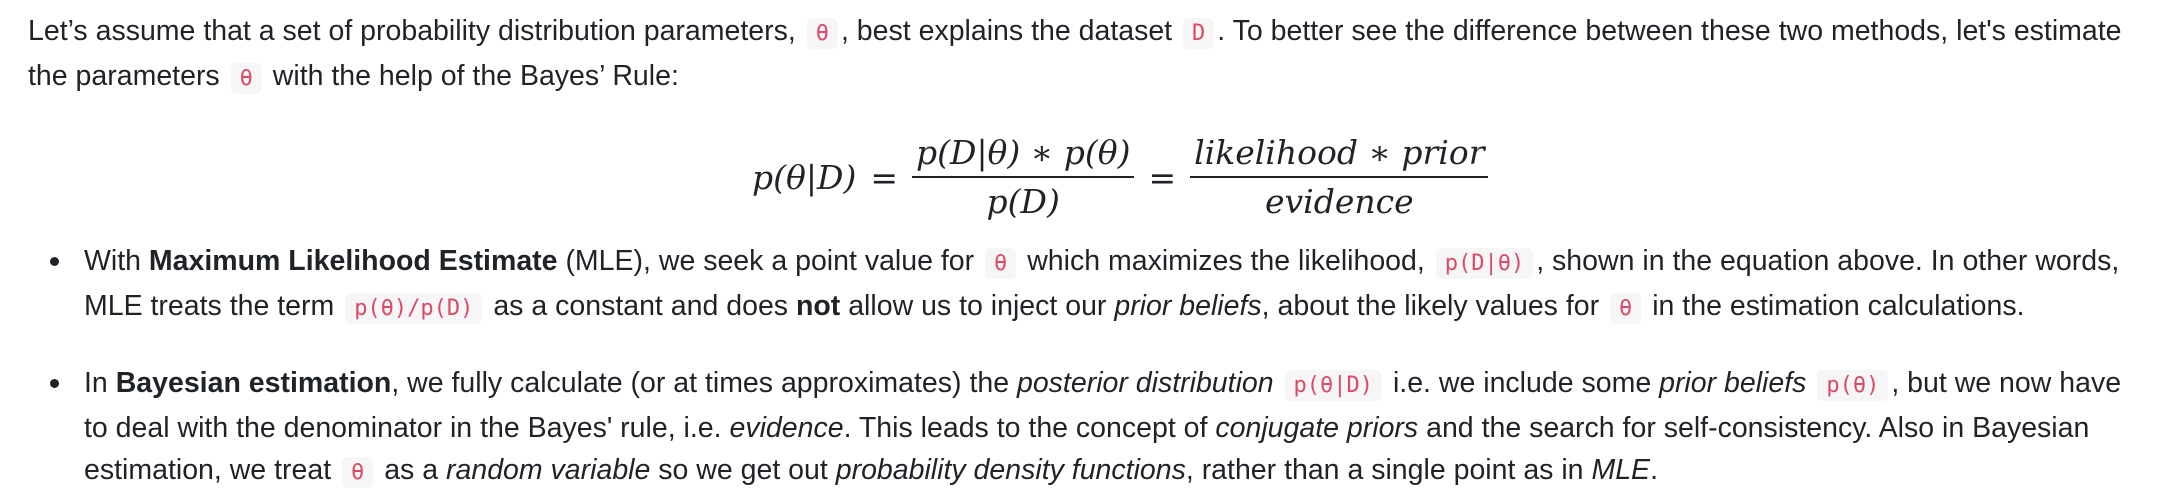 This screenshot has width=2168, height=504. I want to click on bullet-text: With, so click(112, 261).